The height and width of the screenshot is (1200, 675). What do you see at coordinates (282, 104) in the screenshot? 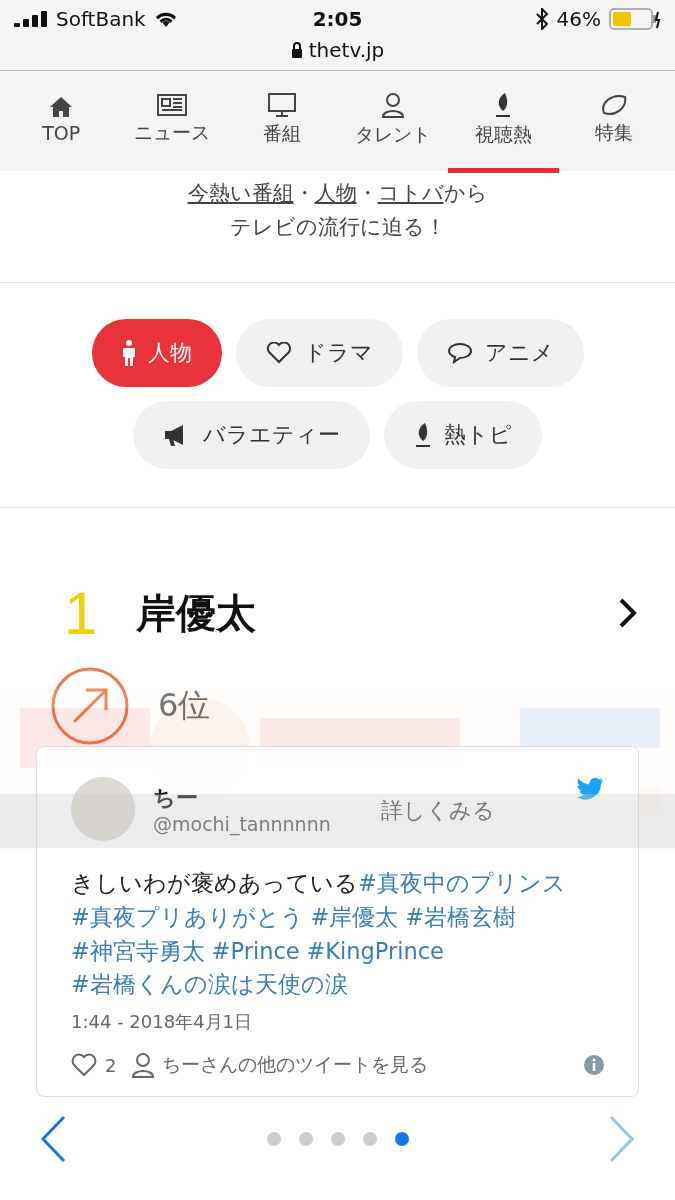
I see `monitor-icon` at bounding box center [282, 104].